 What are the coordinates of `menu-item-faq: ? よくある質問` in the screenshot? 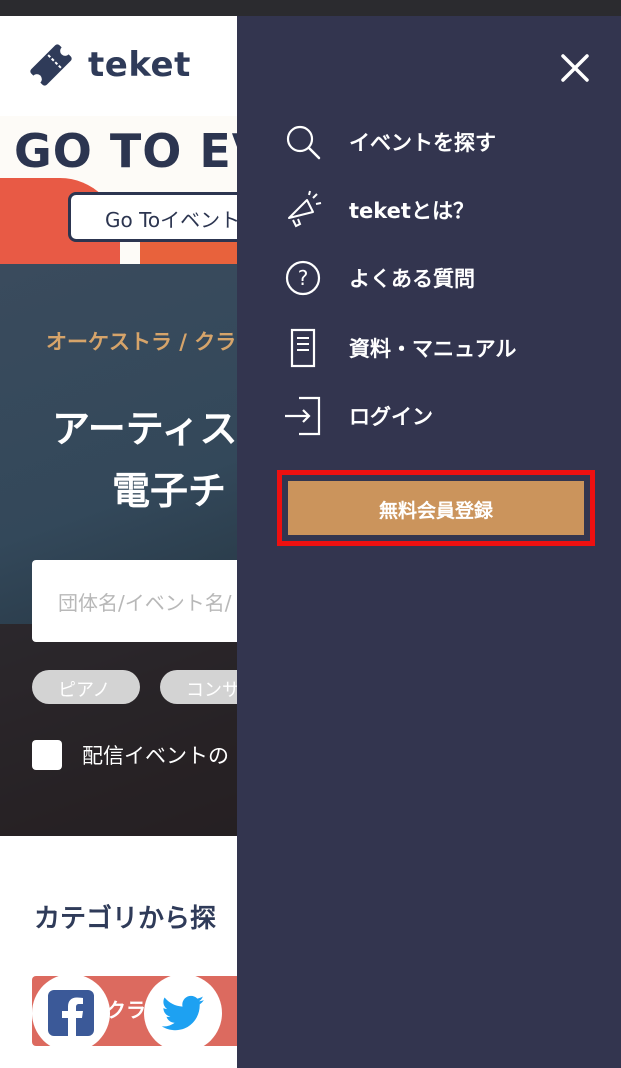 It's located at (379, 278).